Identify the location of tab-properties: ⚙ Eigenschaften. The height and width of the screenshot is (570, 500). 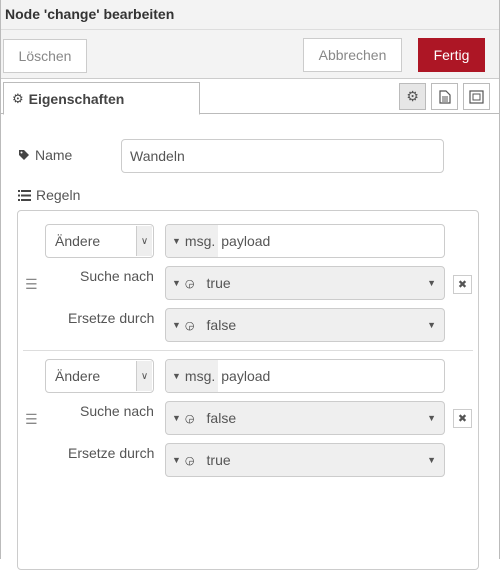
(101, 98).